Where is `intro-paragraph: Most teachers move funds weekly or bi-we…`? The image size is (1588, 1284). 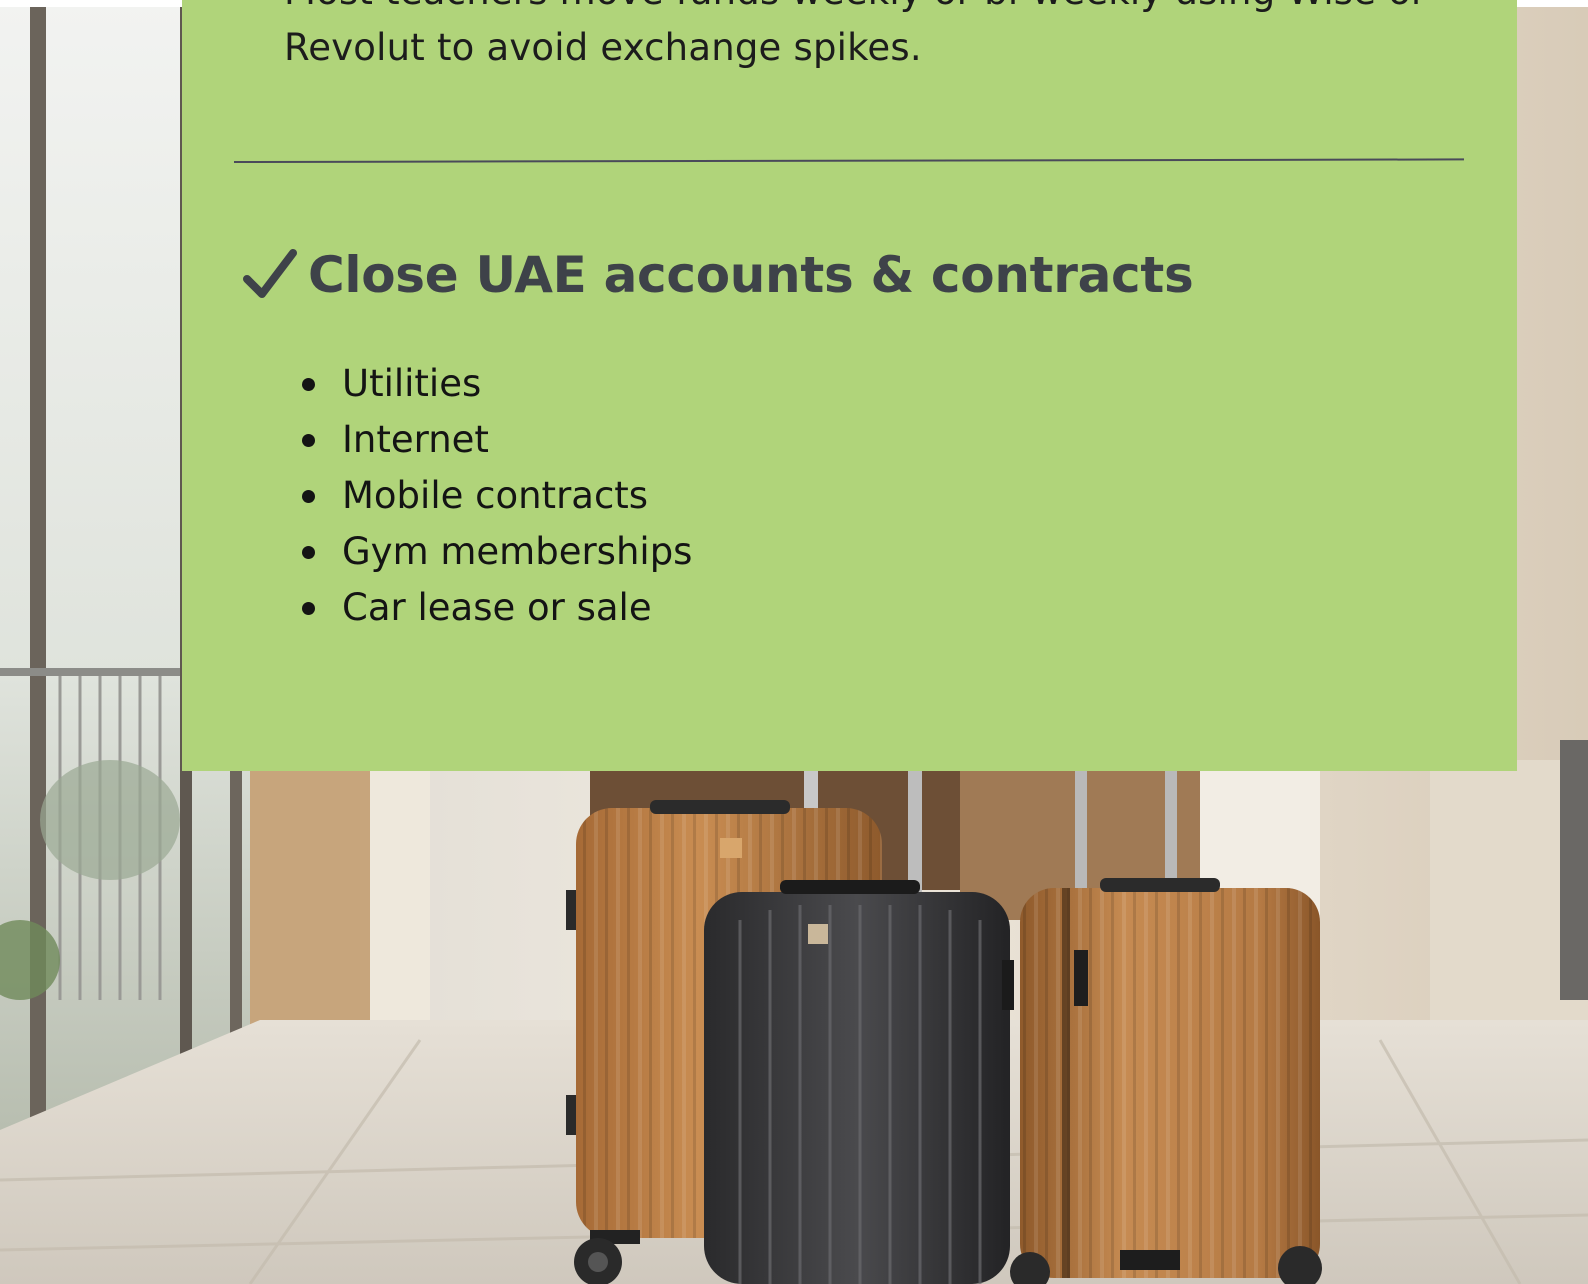
intro-paragraph: Most teachers move funds weekly or bi-we… is located at coordinates (855, 34).